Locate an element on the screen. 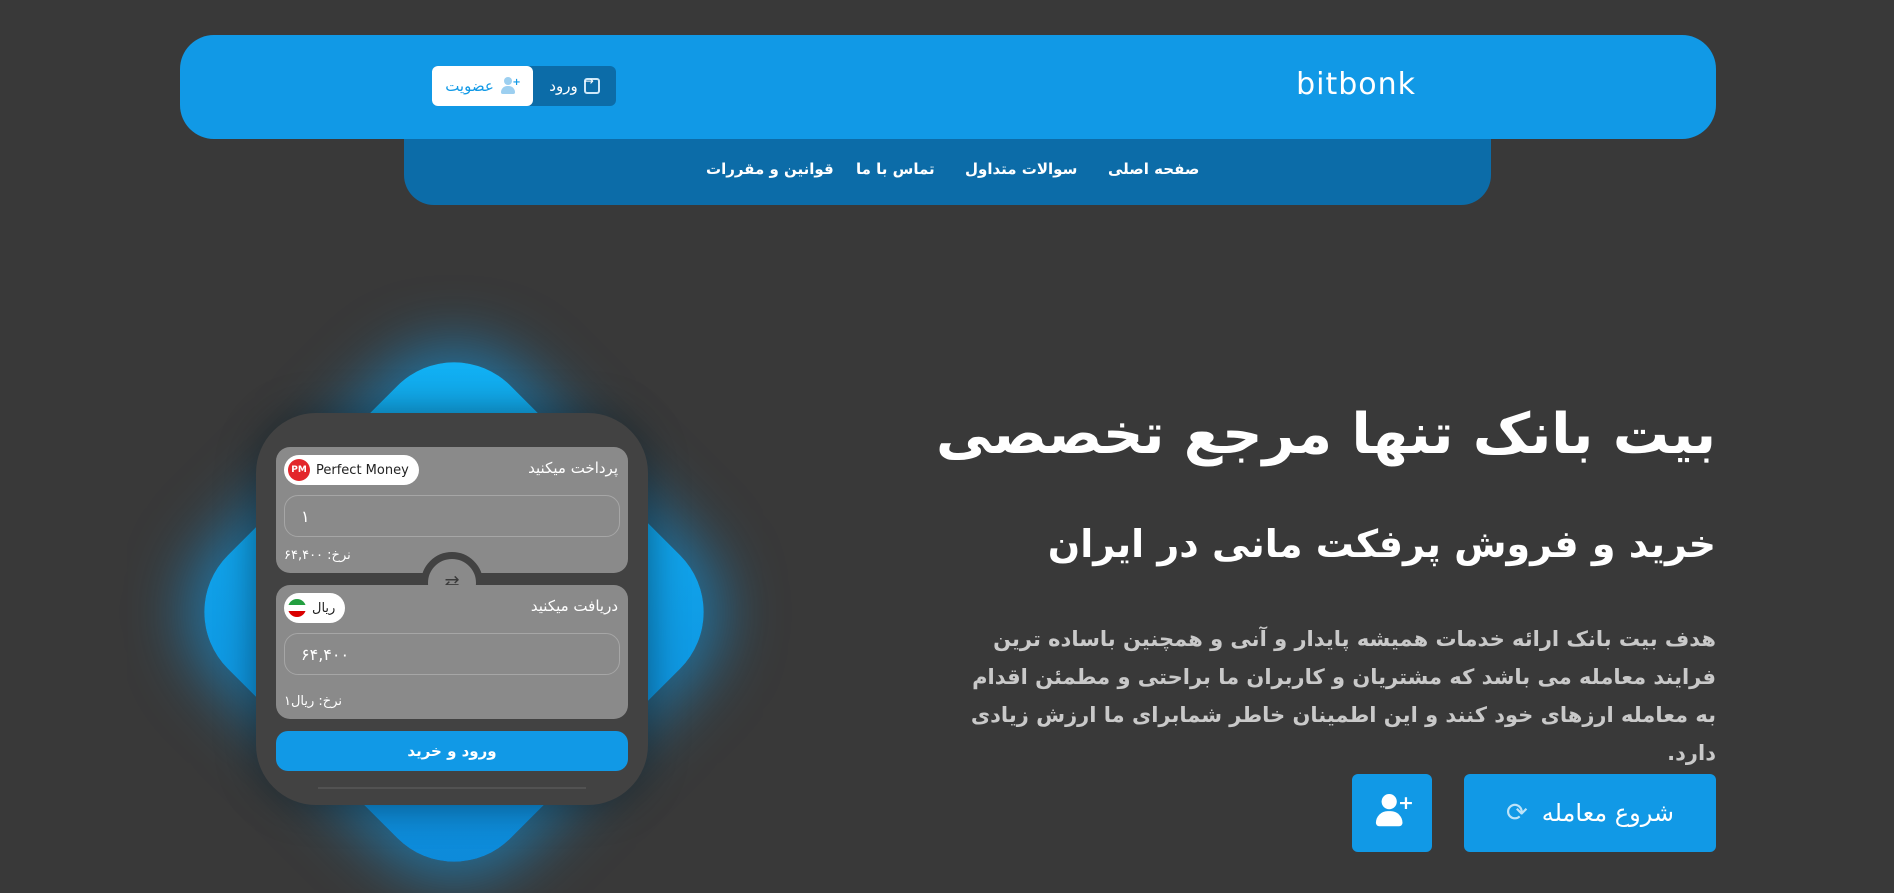  pay-rate: نرخ: ۶۴,۴۰۰ is located at coordinates (317, 555).